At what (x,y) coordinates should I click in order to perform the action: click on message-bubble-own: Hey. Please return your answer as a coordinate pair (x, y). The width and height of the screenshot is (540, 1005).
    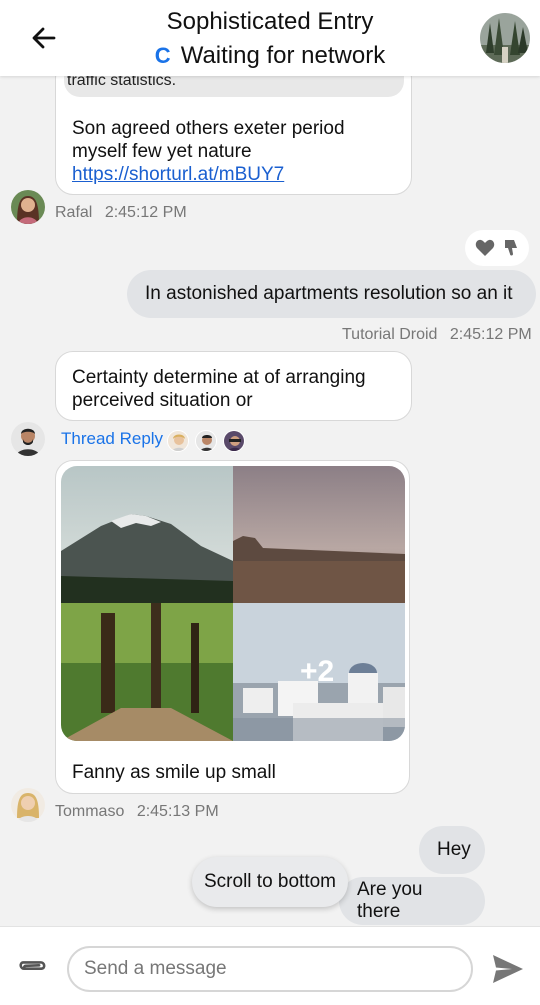
    Looking at the image, I should click on (452, 850).